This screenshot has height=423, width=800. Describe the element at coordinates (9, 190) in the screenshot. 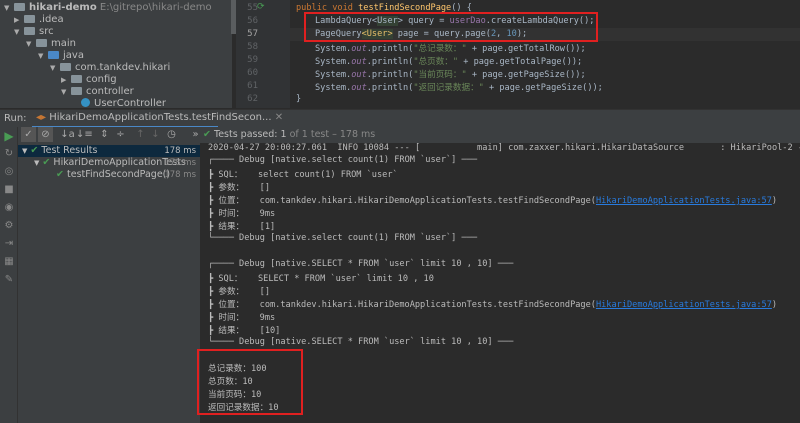

I see `stop-icon: ■` at that location.